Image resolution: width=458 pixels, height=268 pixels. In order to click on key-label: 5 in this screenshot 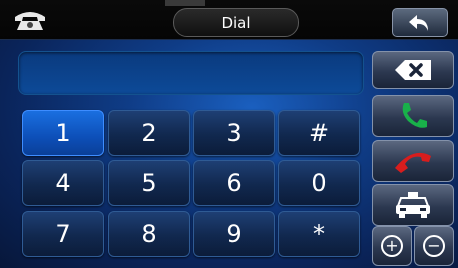, I will do `click(149, 183)`.